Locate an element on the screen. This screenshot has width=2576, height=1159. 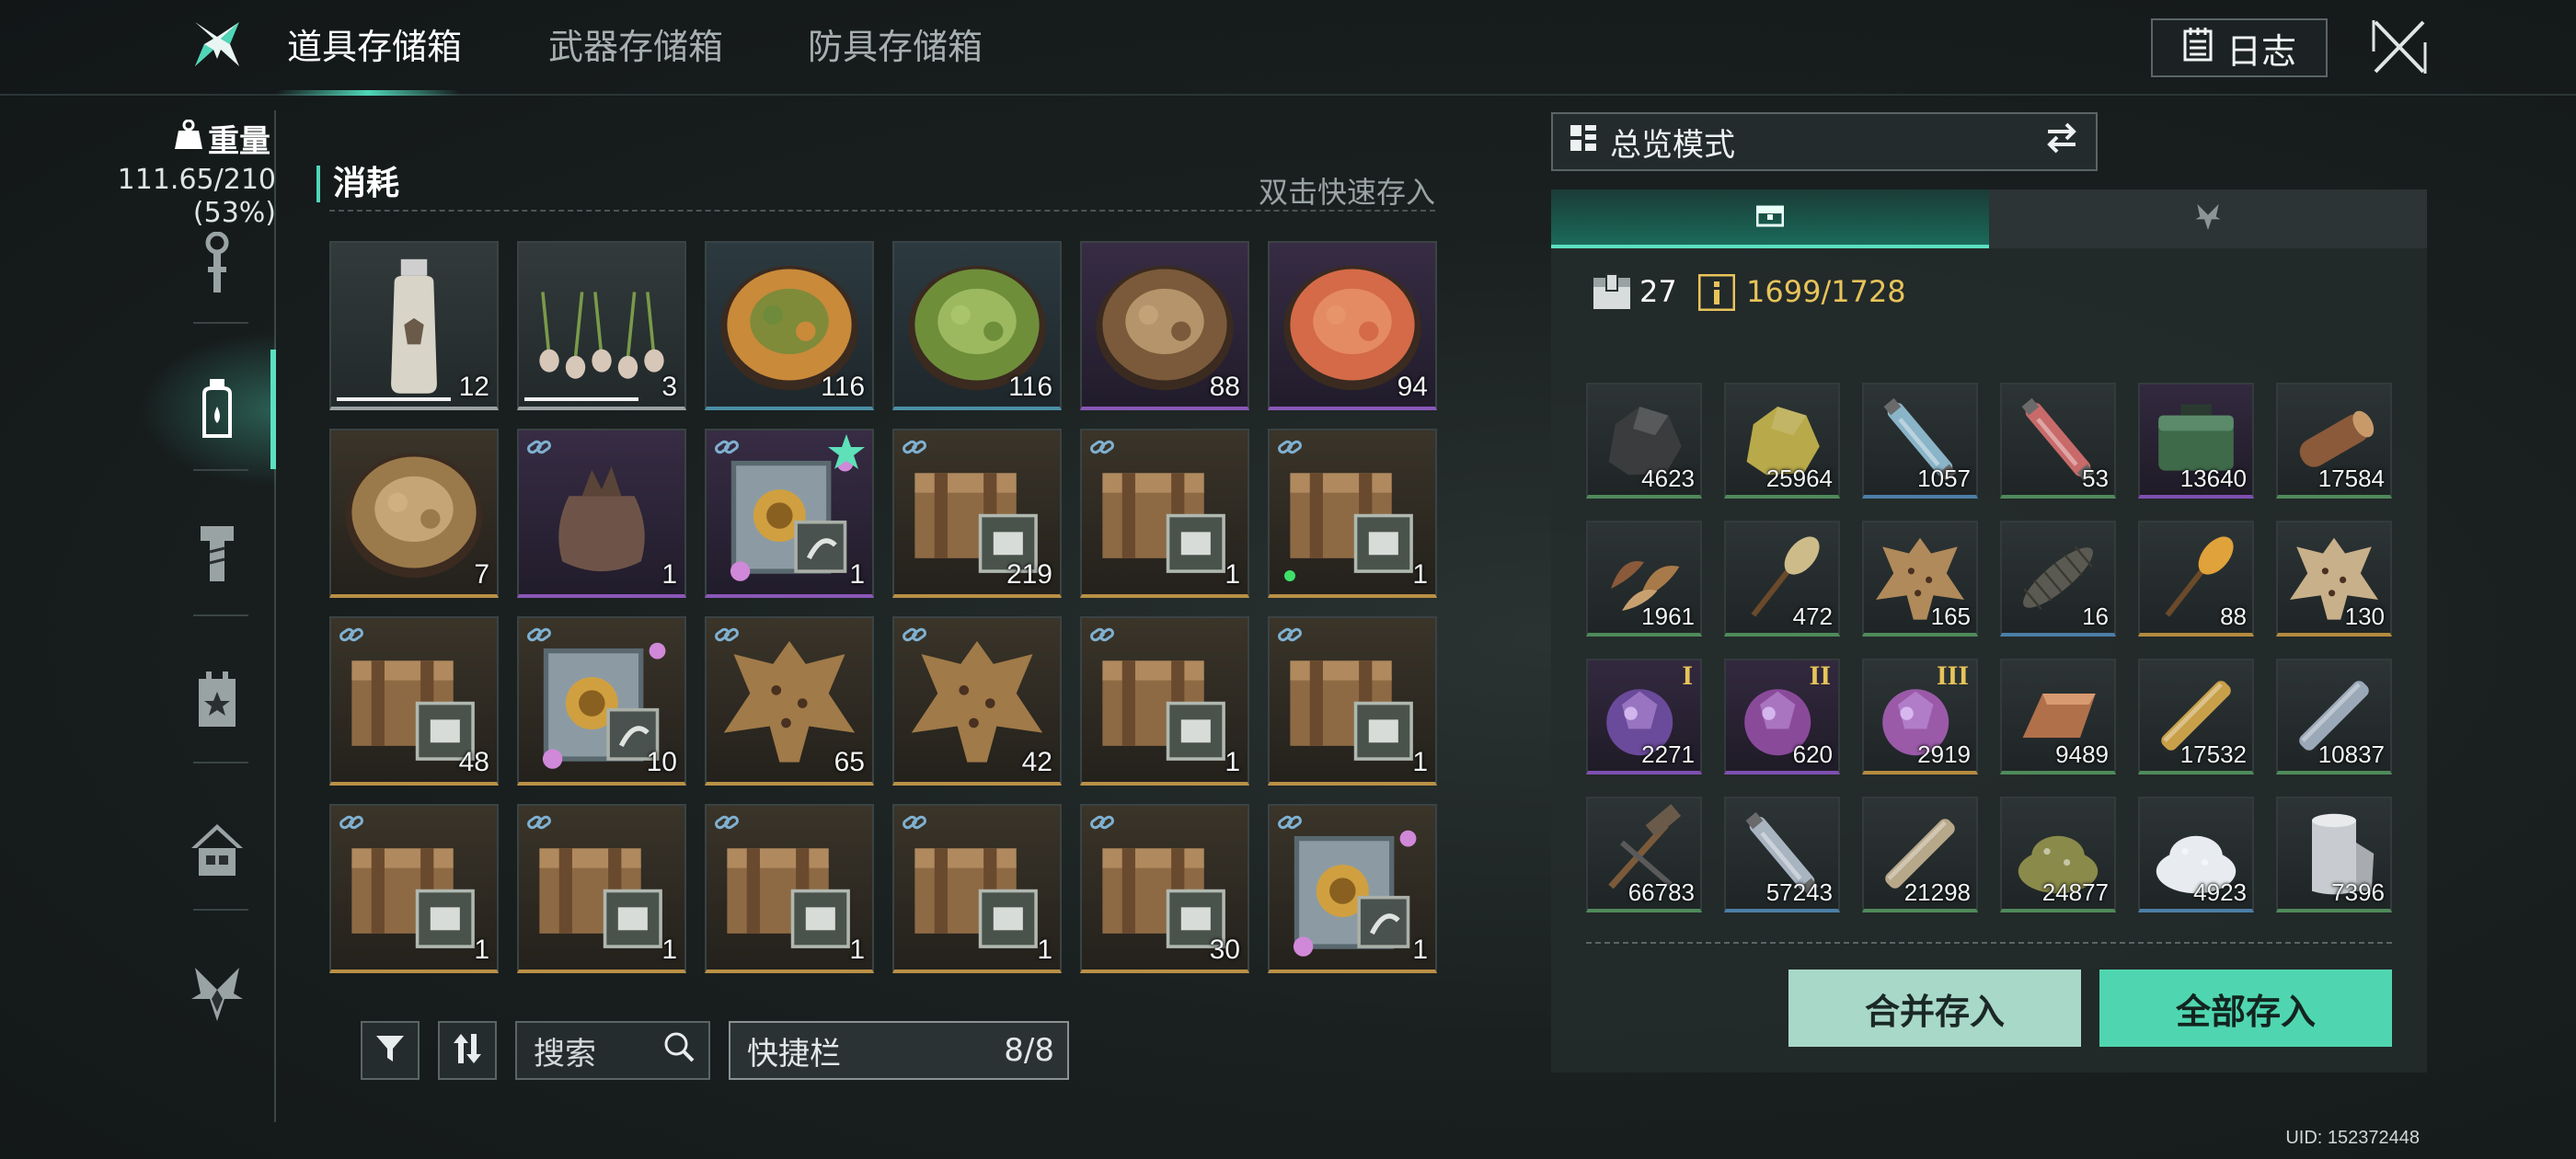
storage-slot-spotted-hide: 165 is located at coordinates (1920, 579).